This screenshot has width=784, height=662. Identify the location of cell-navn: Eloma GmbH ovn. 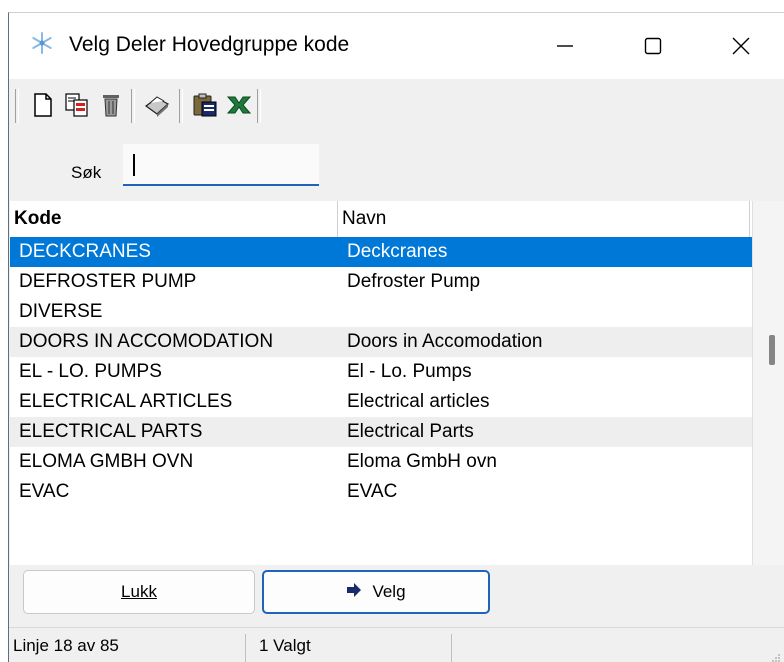
(422, 461).